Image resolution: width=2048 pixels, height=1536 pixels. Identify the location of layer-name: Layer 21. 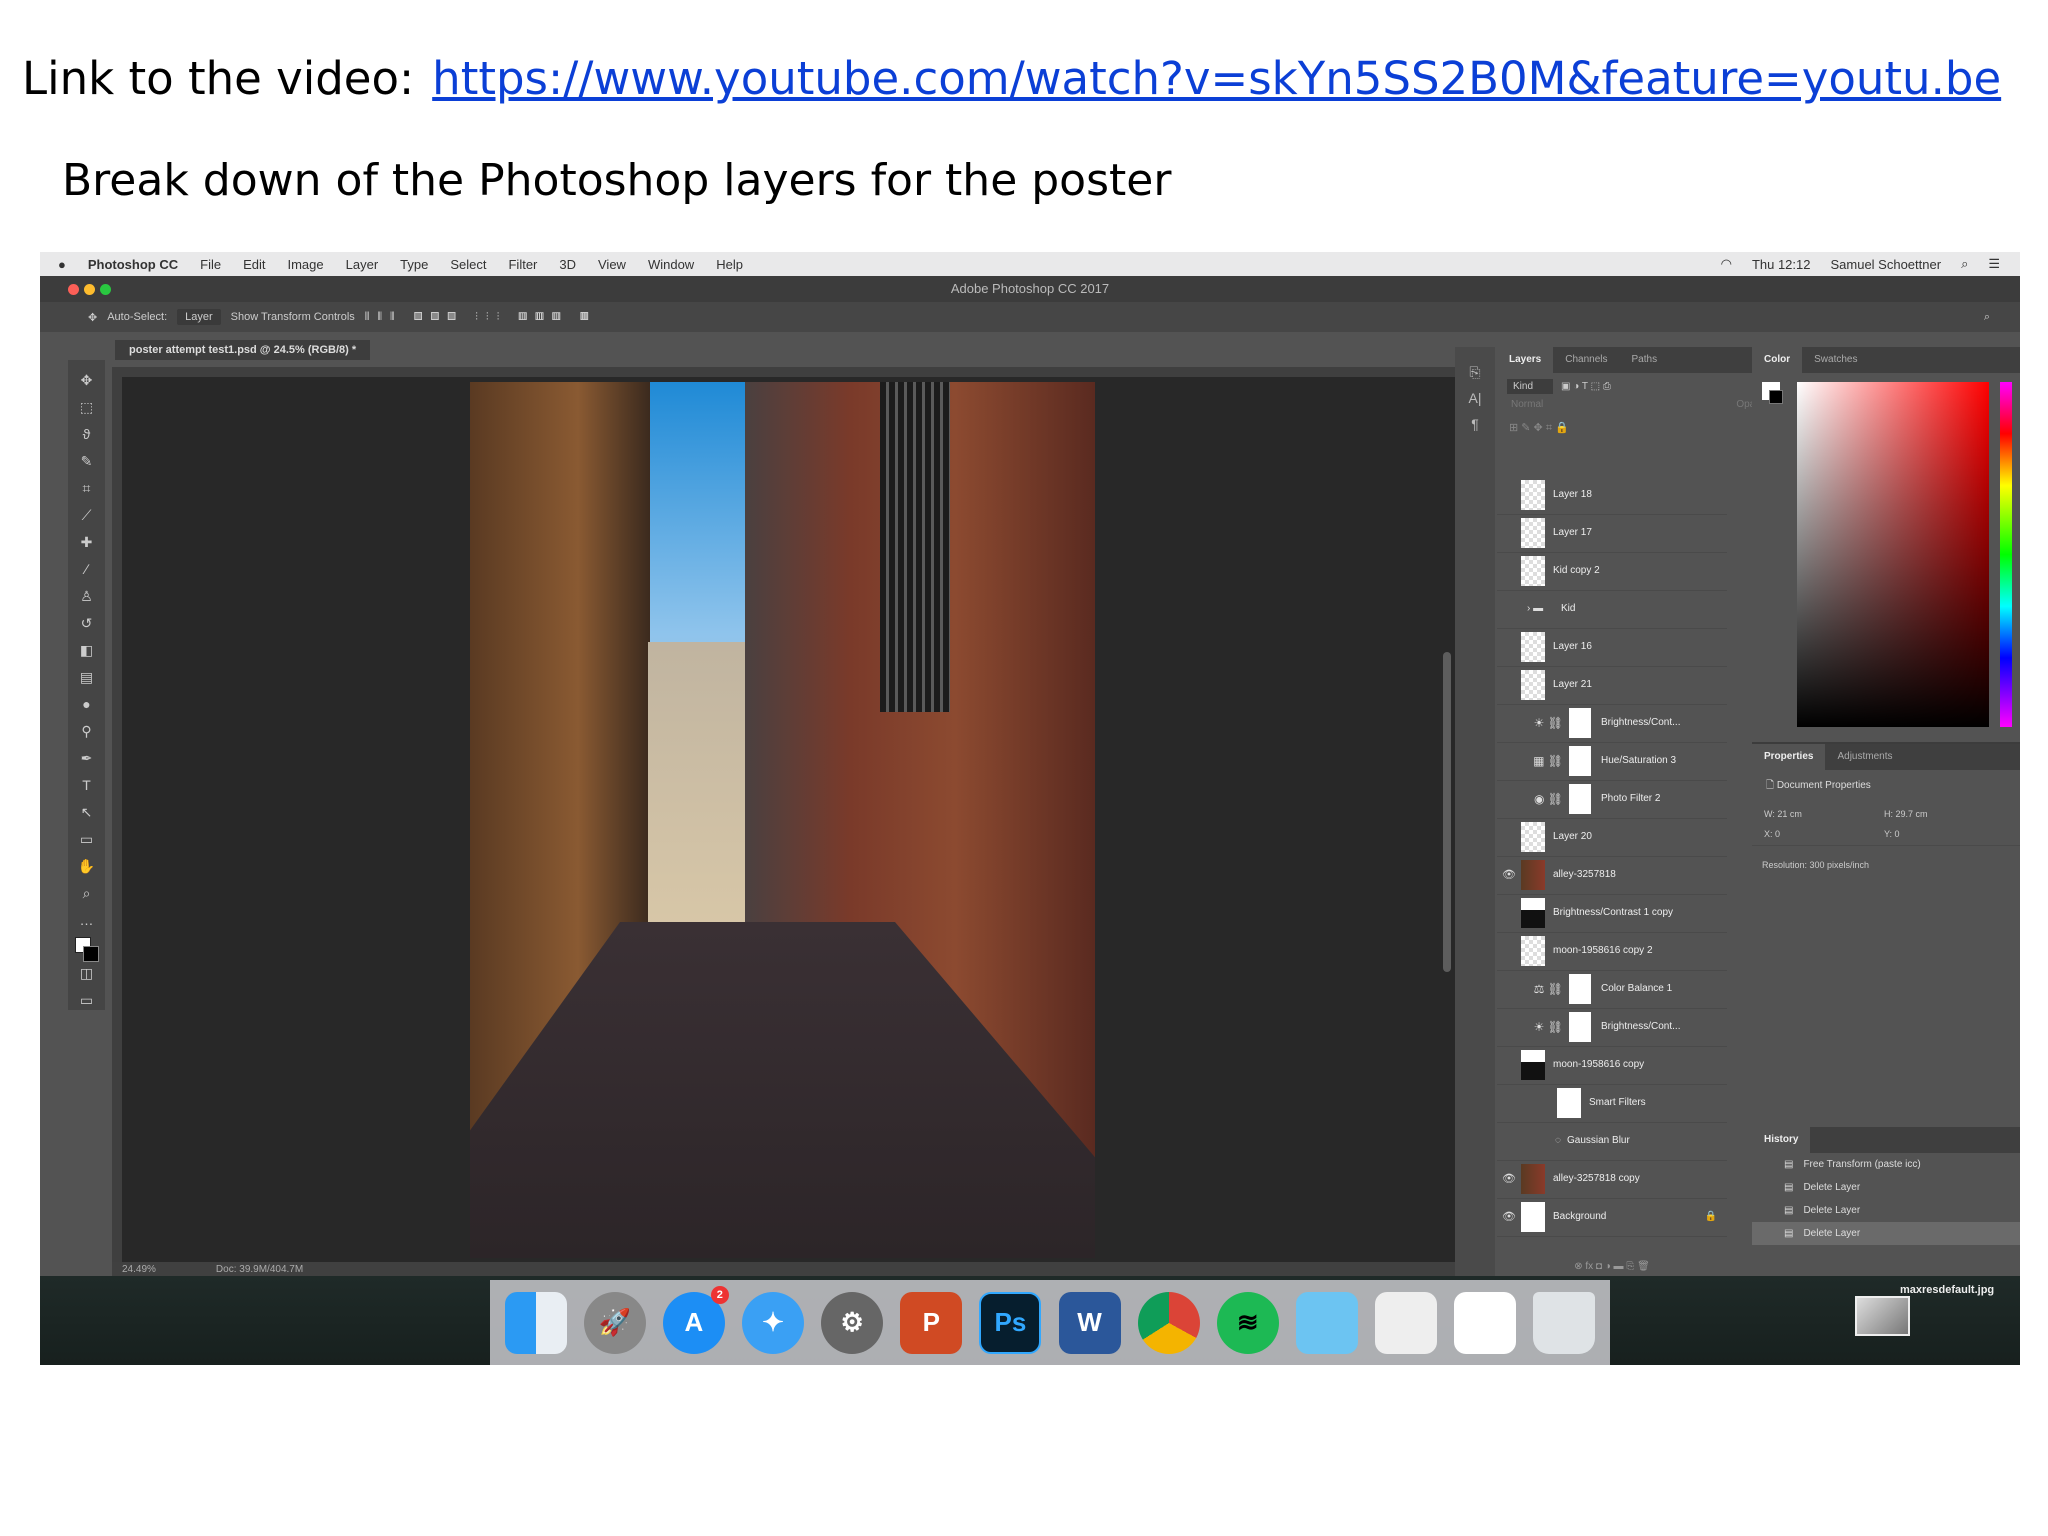
(1572, 684).